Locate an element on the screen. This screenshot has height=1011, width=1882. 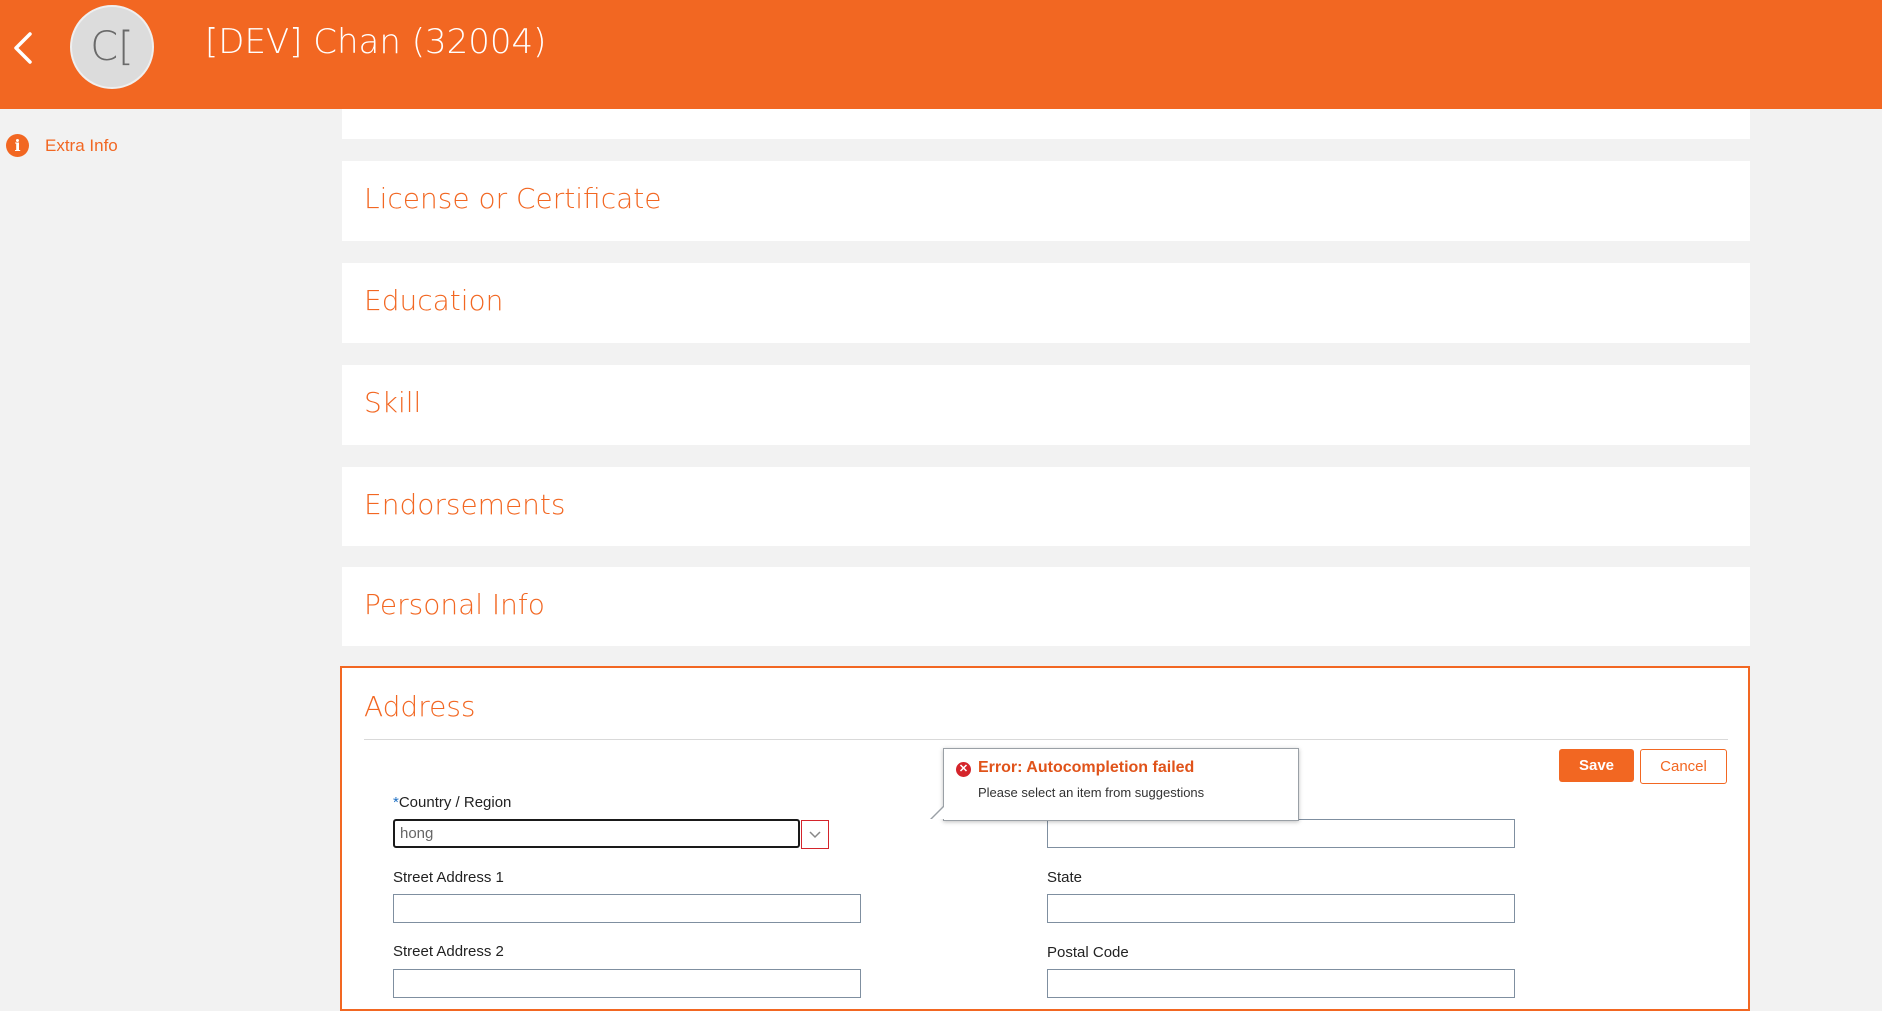
section-endorsements: Endorsements is located at coordinates (1046, 506).